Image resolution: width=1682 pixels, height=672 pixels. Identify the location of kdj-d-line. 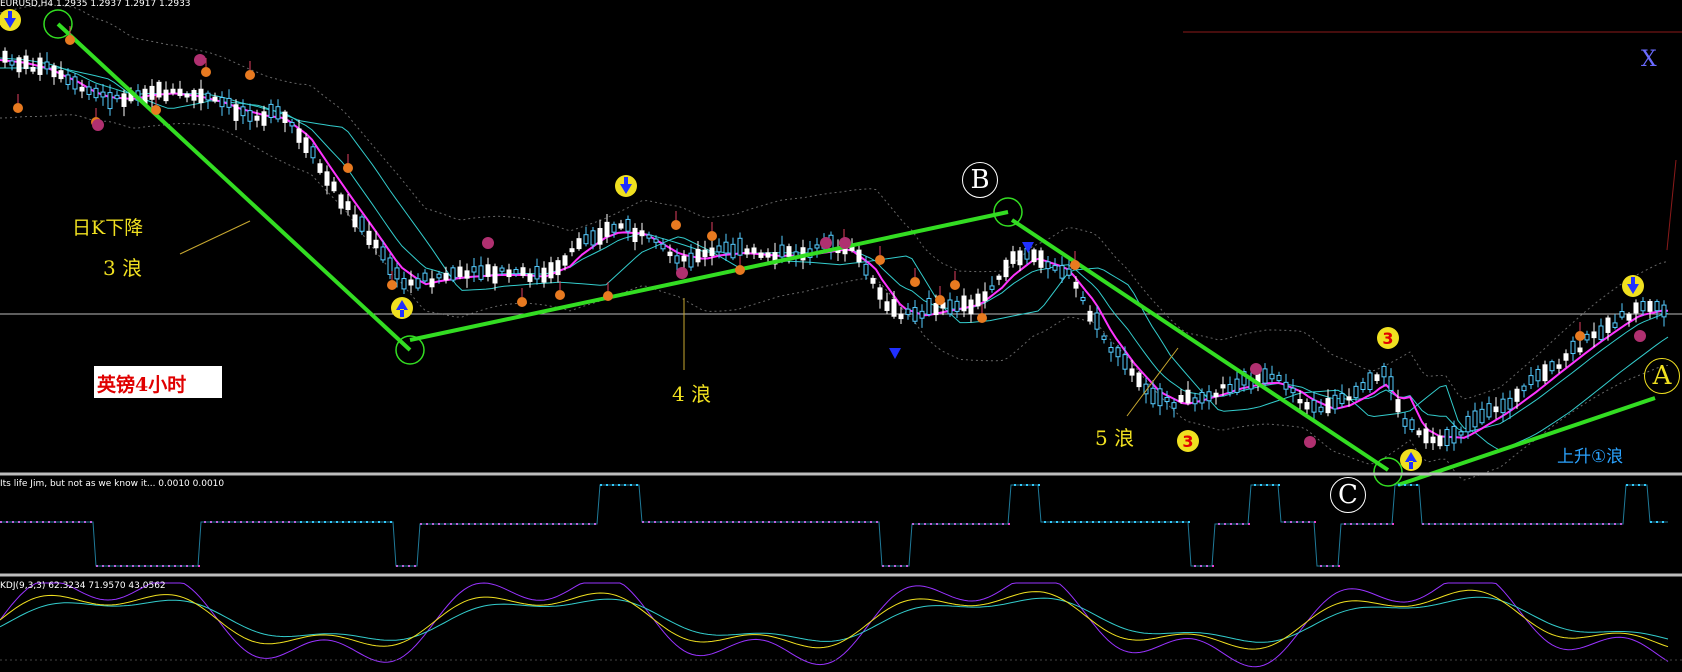
(834, 619).